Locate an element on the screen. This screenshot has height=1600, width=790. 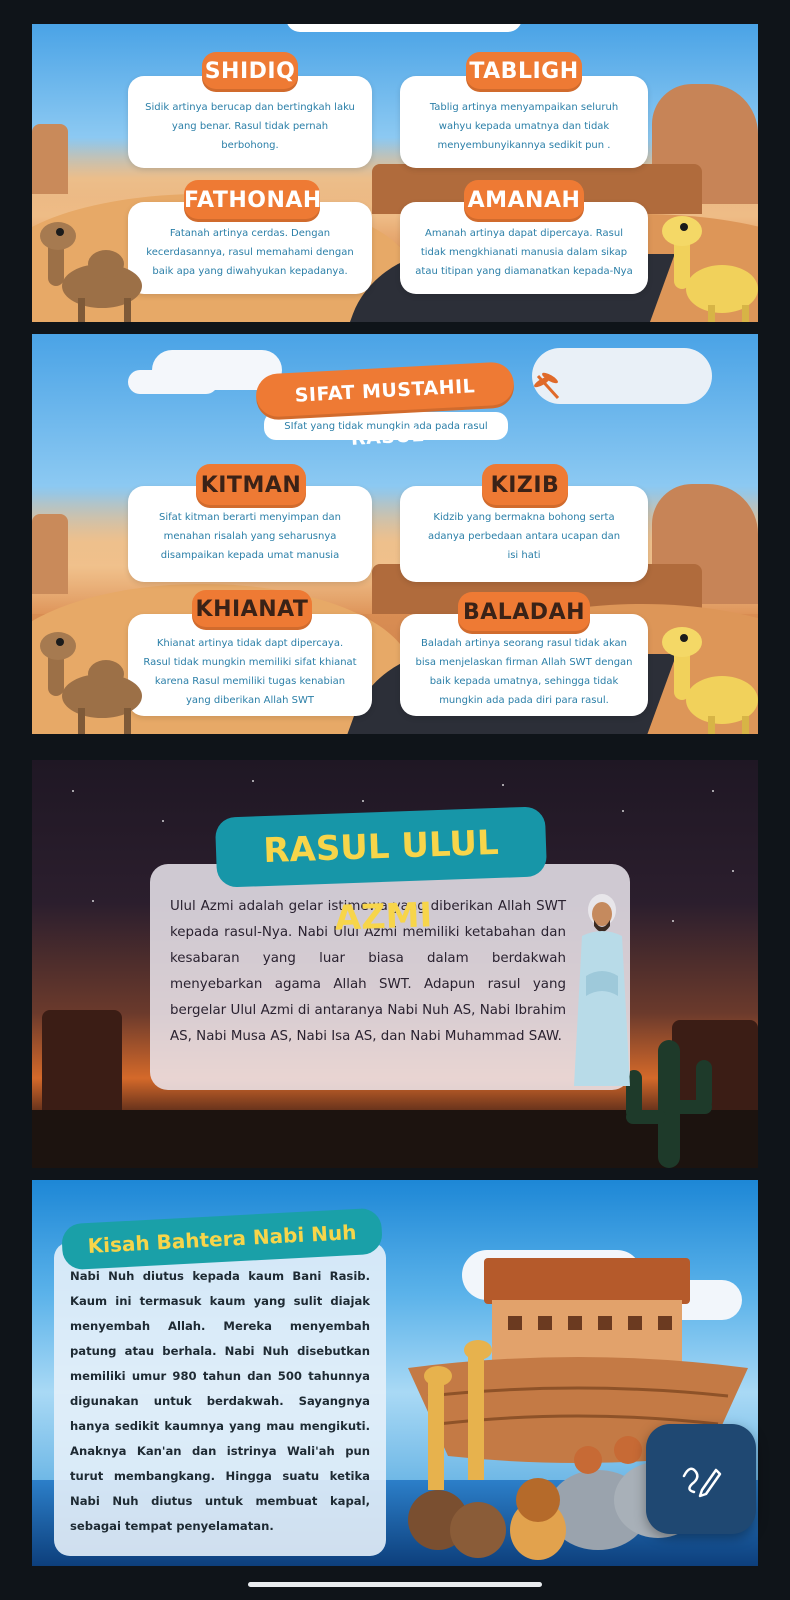
pill-khianat: KHIANAT is located at coordinates (252, 610).